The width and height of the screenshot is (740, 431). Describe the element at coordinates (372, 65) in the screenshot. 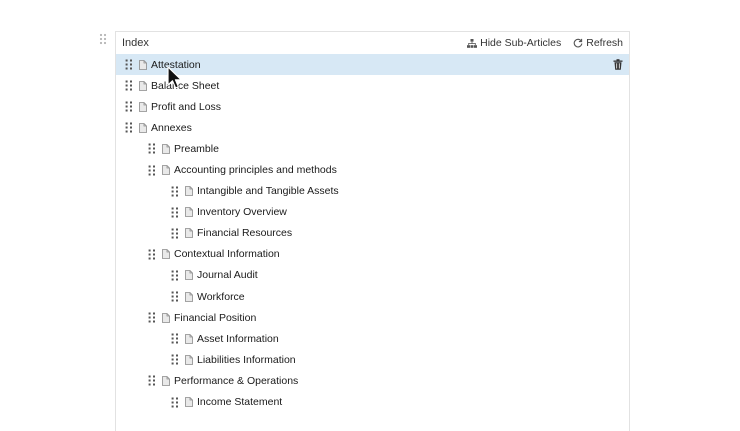

I see `tree-item: Attestation` at that location.